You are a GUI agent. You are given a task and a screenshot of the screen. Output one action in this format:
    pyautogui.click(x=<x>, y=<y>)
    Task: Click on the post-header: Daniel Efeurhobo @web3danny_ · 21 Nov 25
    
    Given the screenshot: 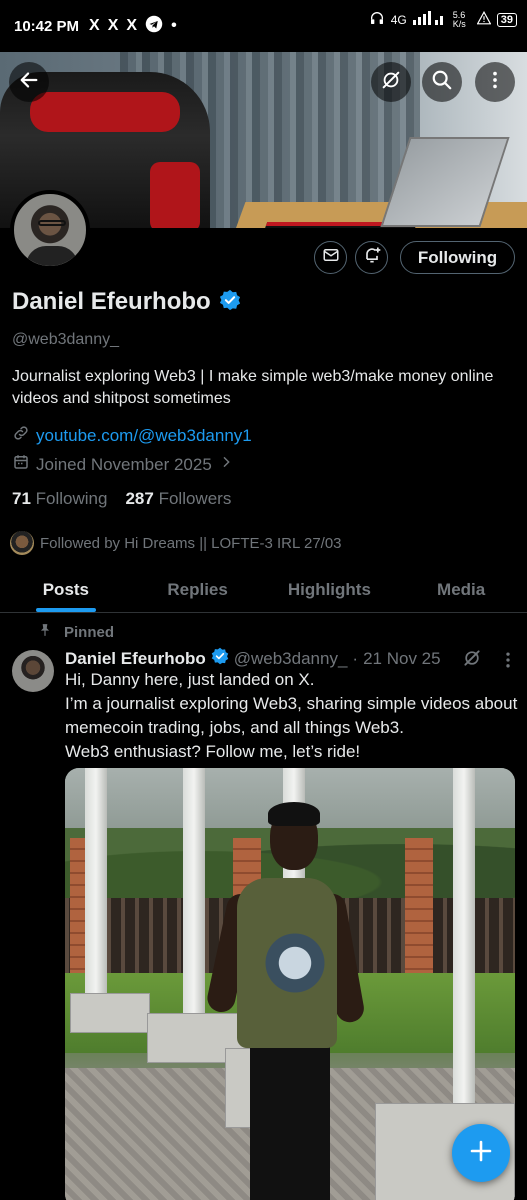 What is the action you would take?
    pyautogui.click(x=253, y=658)
    